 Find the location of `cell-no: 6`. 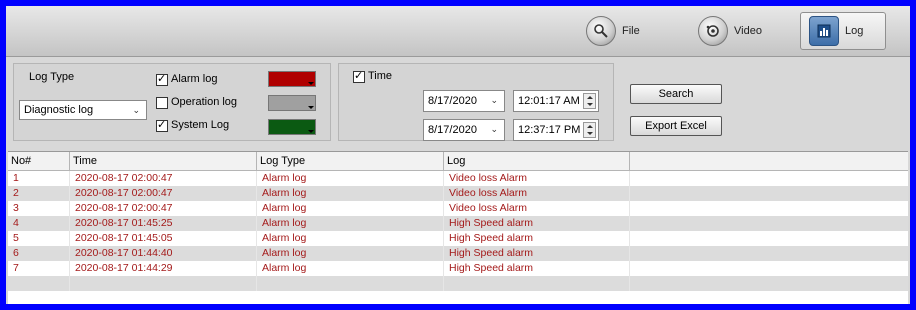

cell-no: 6 is located at coordinates (39, 253).